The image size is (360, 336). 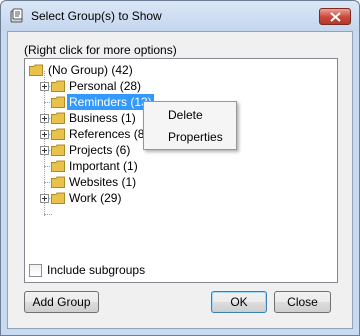 I want to click on tree-item-label: Websites (1), so click(x=102, y=182).